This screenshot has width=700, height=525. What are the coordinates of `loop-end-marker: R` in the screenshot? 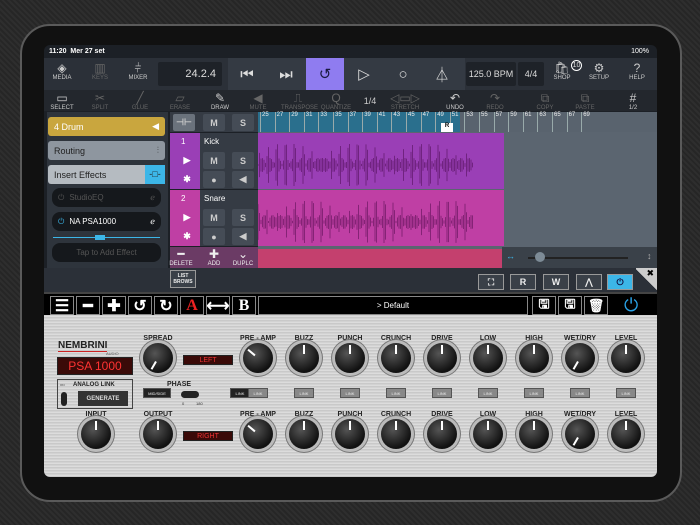 It's located at (447, 127).